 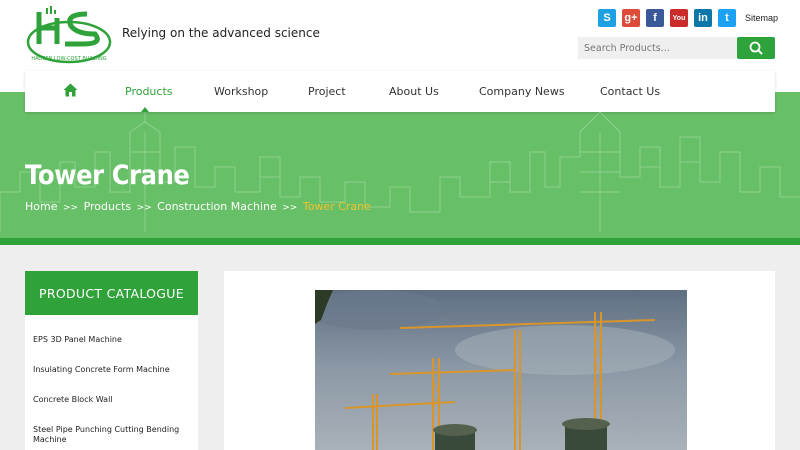 I want to click on nav-project: Project, so click(x=327, y=91).